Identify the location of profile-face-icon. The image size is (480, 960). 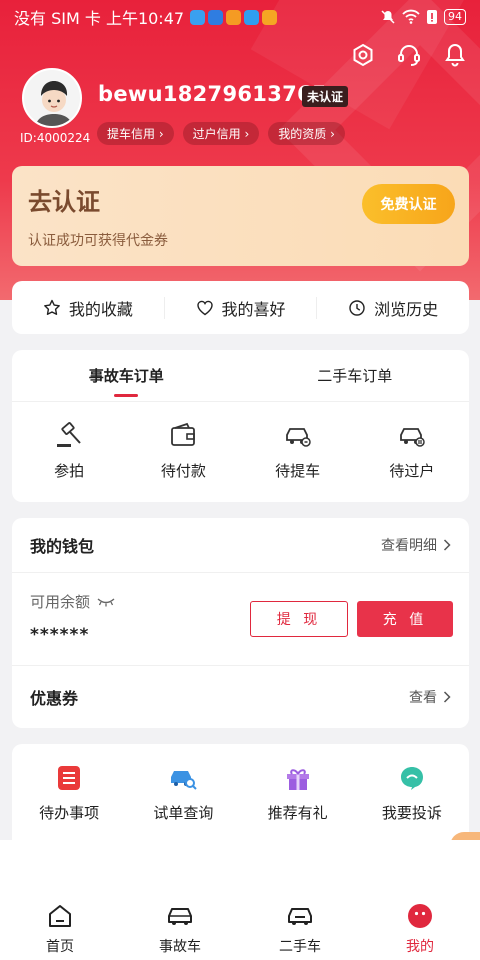
(420, 916).